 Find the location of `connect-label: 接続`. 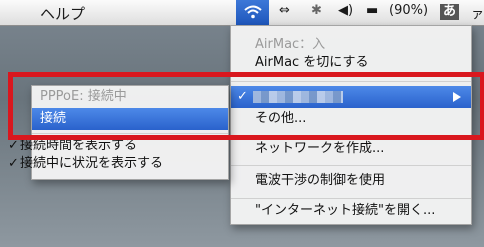

connect-label: 接続 is located at coordinates (53, 118).